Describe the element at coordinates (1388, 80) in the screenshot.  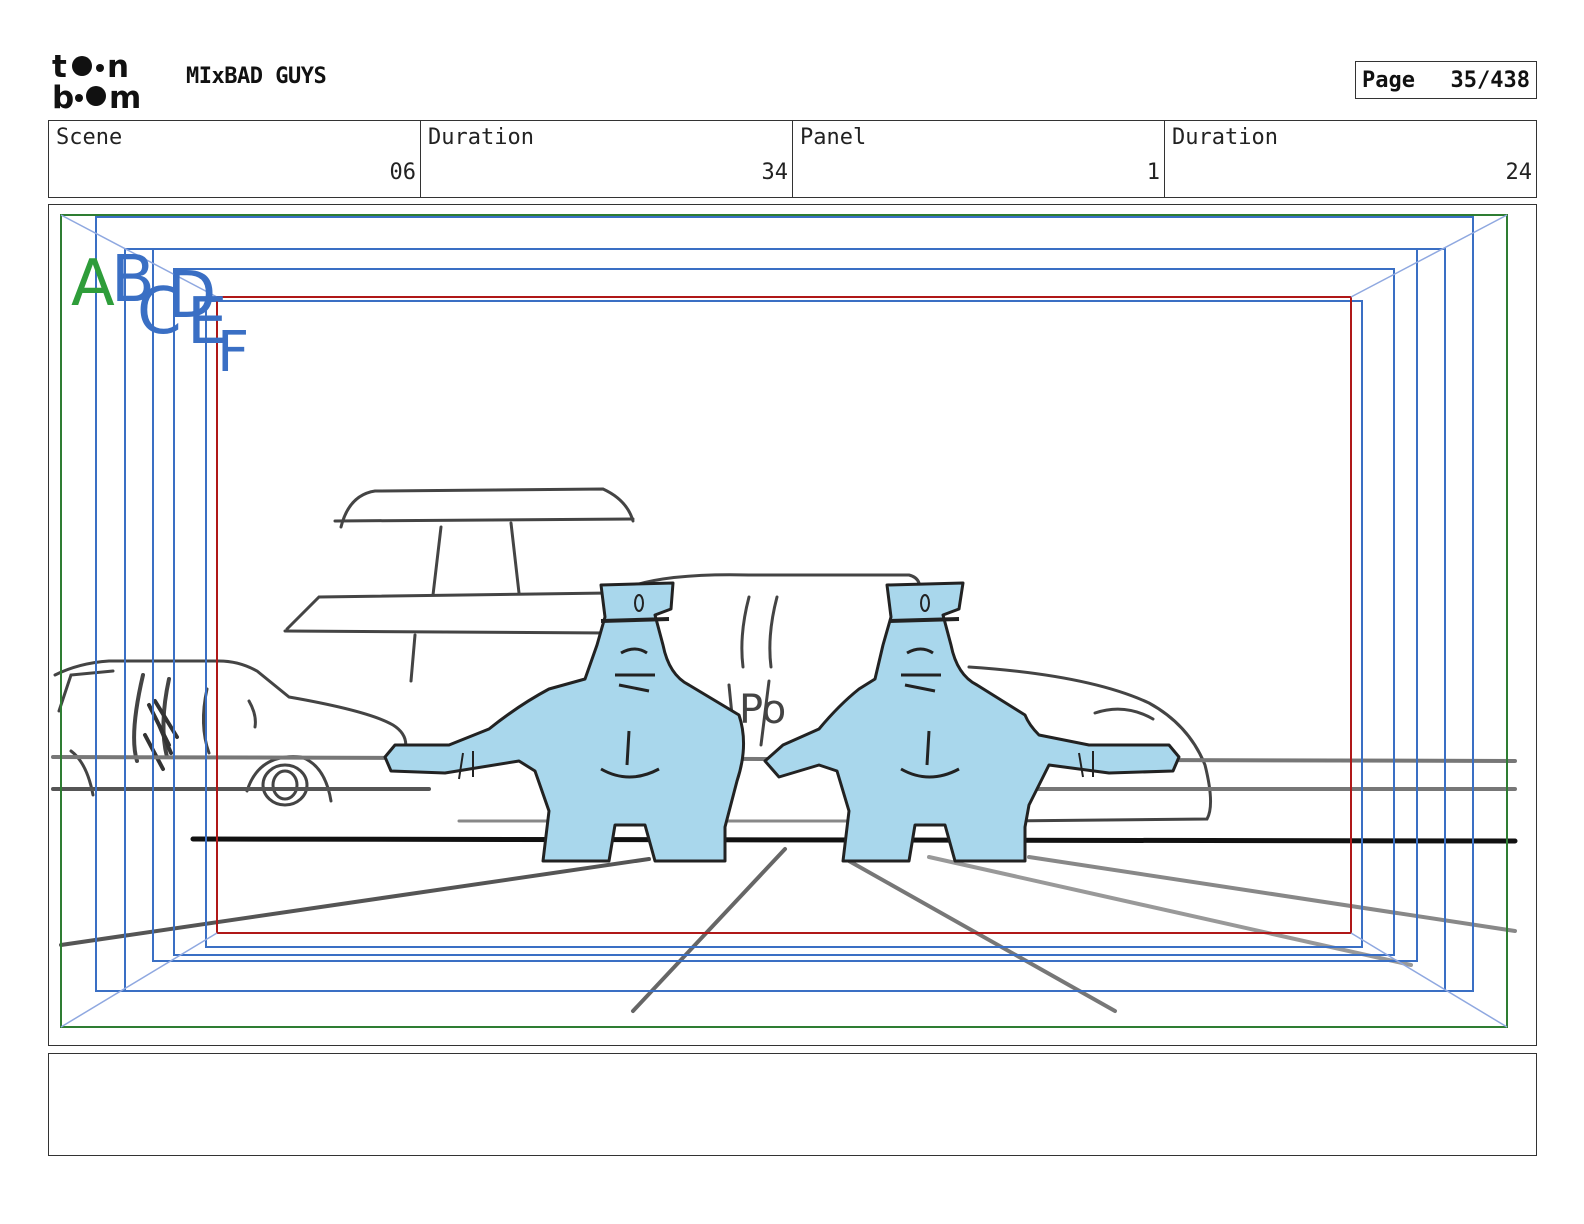
I see `page-label: Page` at that location.